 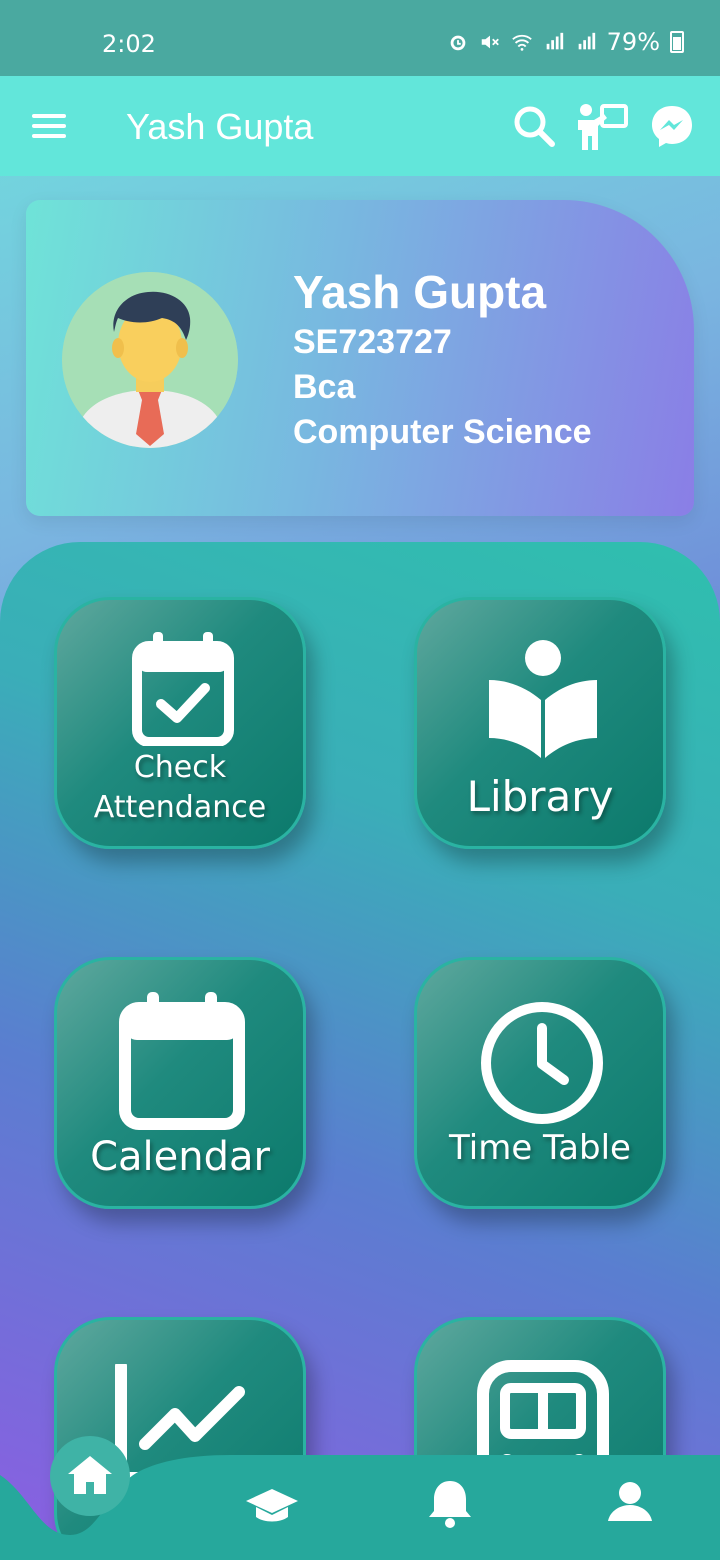 I want to click on signal-lte2-icon, so click(x=586, y=41).